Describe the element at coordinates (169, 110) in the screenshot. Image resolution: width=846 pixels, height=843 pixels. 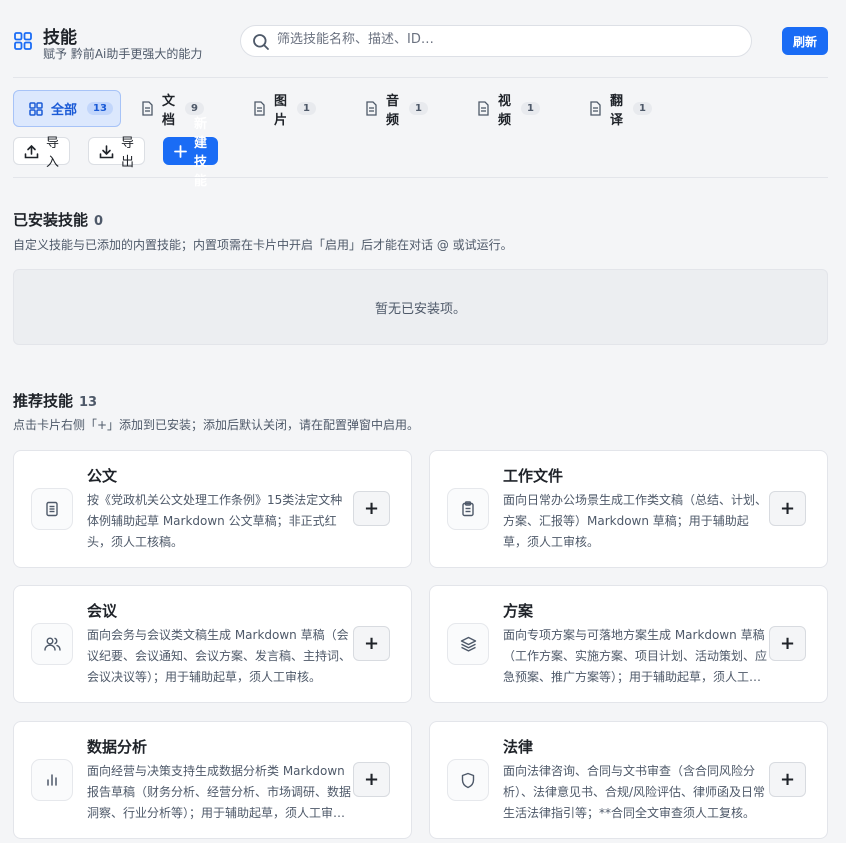
I see `tab-label: 文档` at that location.